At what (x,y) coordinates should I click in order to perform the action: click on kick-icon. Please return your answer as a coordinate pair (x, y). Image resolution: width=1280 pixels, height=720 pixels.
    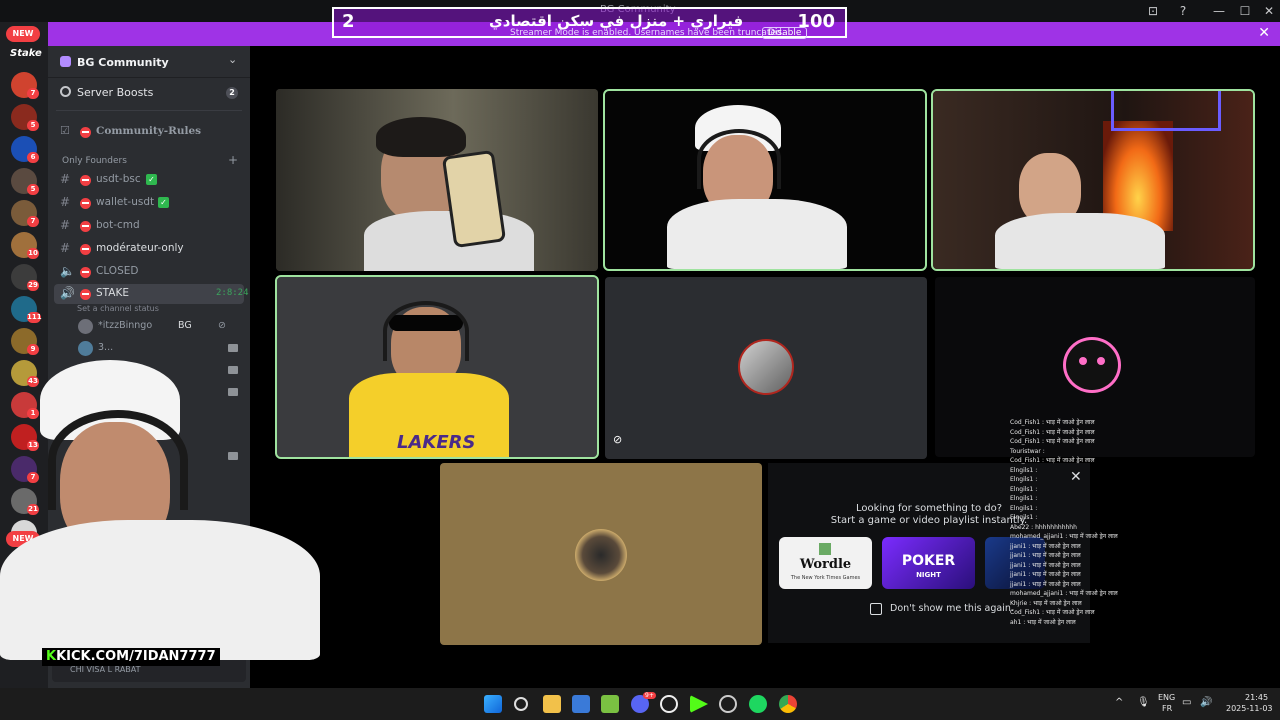
    Looking at the image, I should click on (699, 704).